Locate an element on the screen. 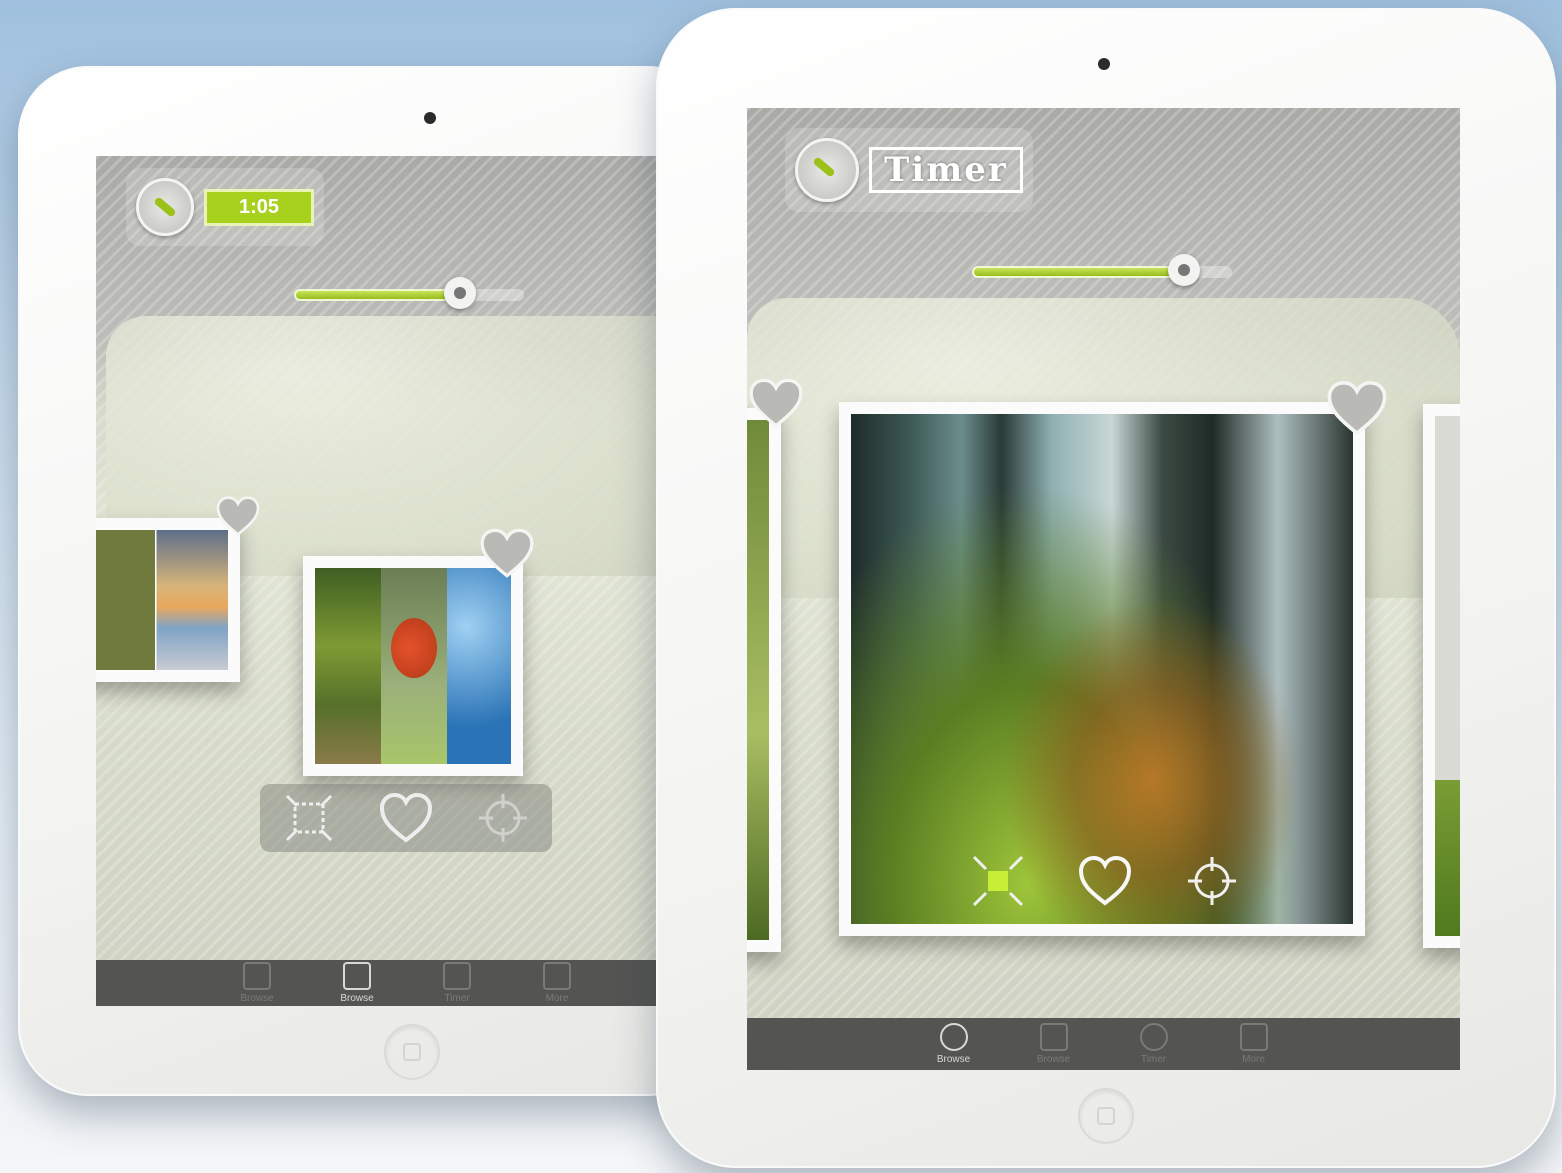  timer-value: 1:05 is located at coordinates (259, 207).